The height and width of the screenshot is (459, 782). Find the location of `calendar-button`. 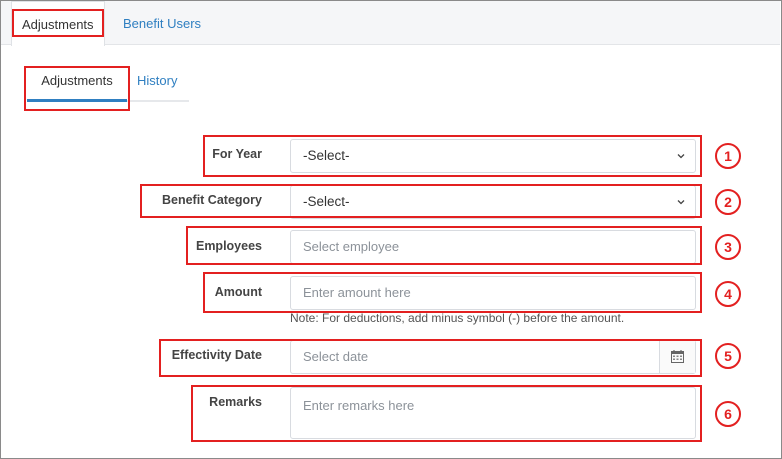

calendar-button is located at coordinates (677, 357).